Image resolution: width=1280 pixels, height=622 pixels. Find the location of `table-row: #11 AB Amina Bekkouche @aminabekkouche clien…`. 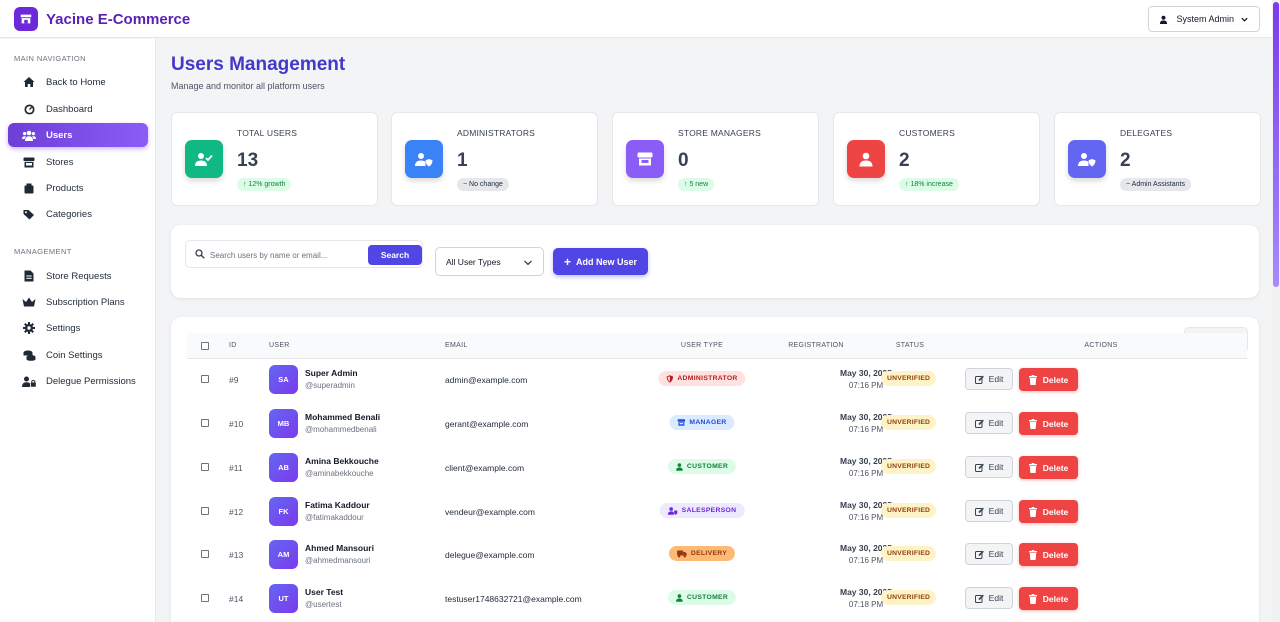

table-row: #11 AB Amina Bekkouche @aminabekkouche clien… is located at coordinates (717, 468).